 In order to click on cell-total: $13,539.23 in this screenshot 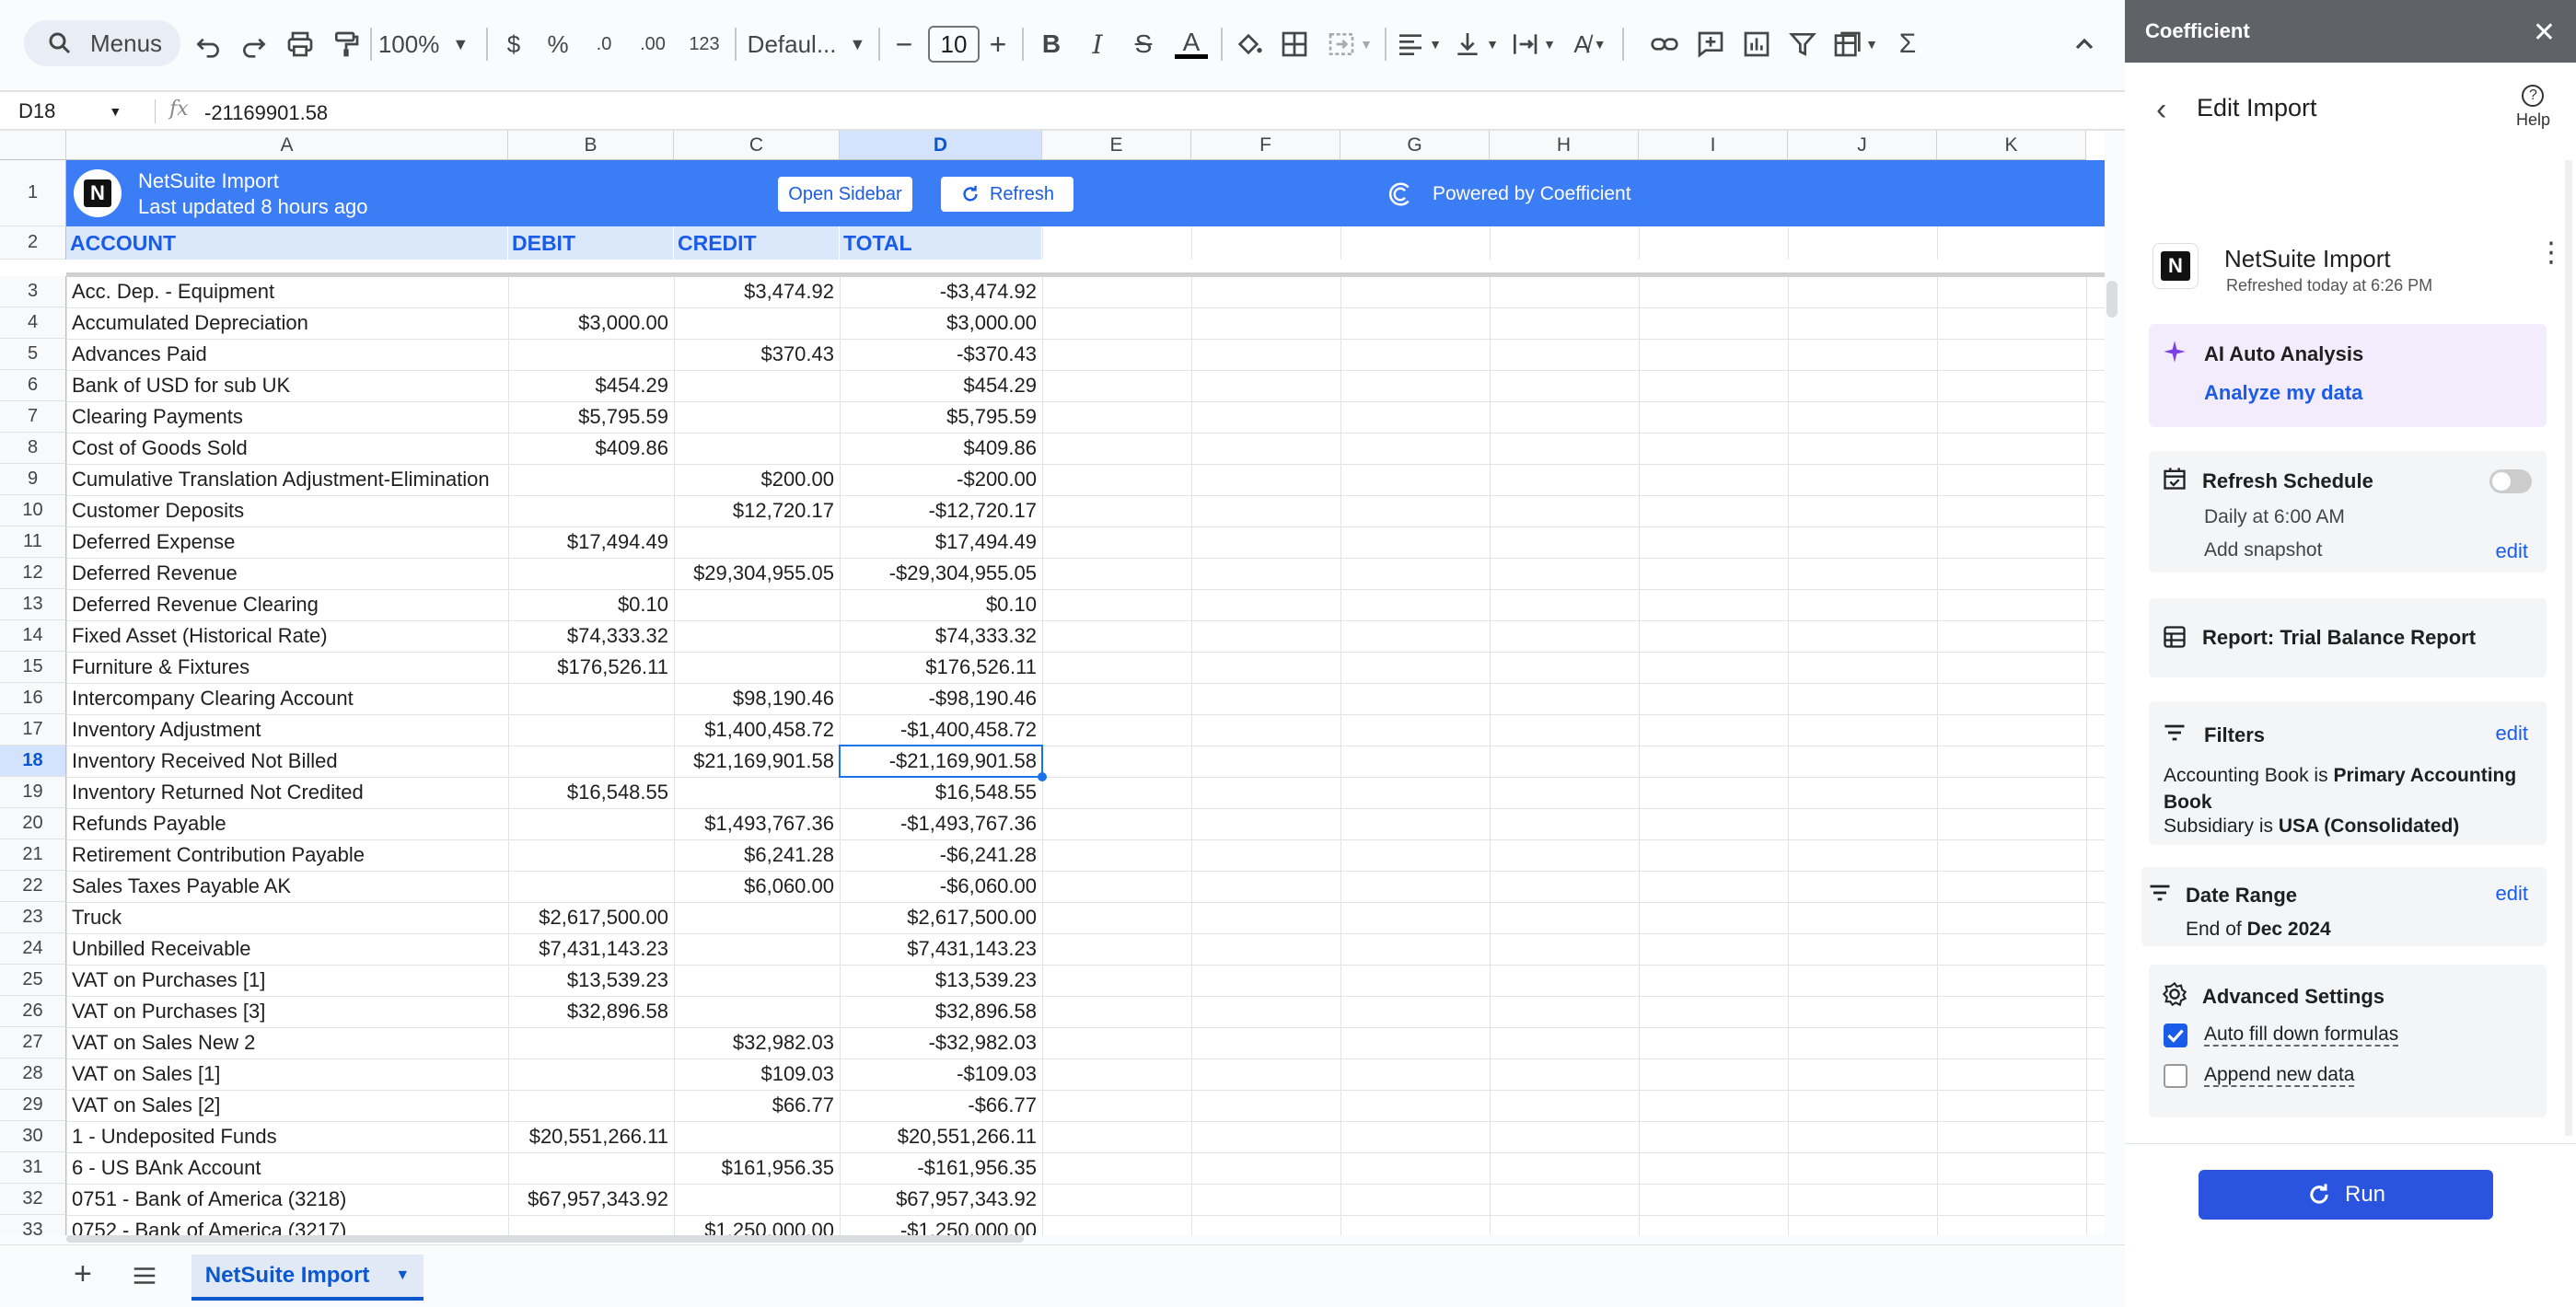, I will do `click(941, 980)`.